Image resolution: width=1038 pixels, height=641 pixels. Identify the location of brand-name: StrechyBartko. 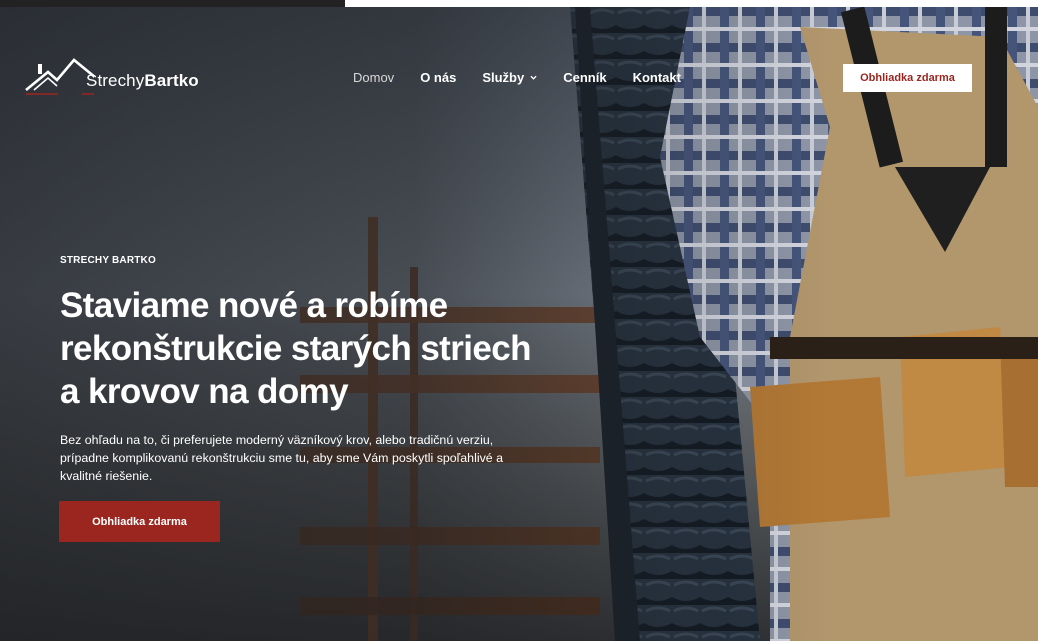
(142, 81).